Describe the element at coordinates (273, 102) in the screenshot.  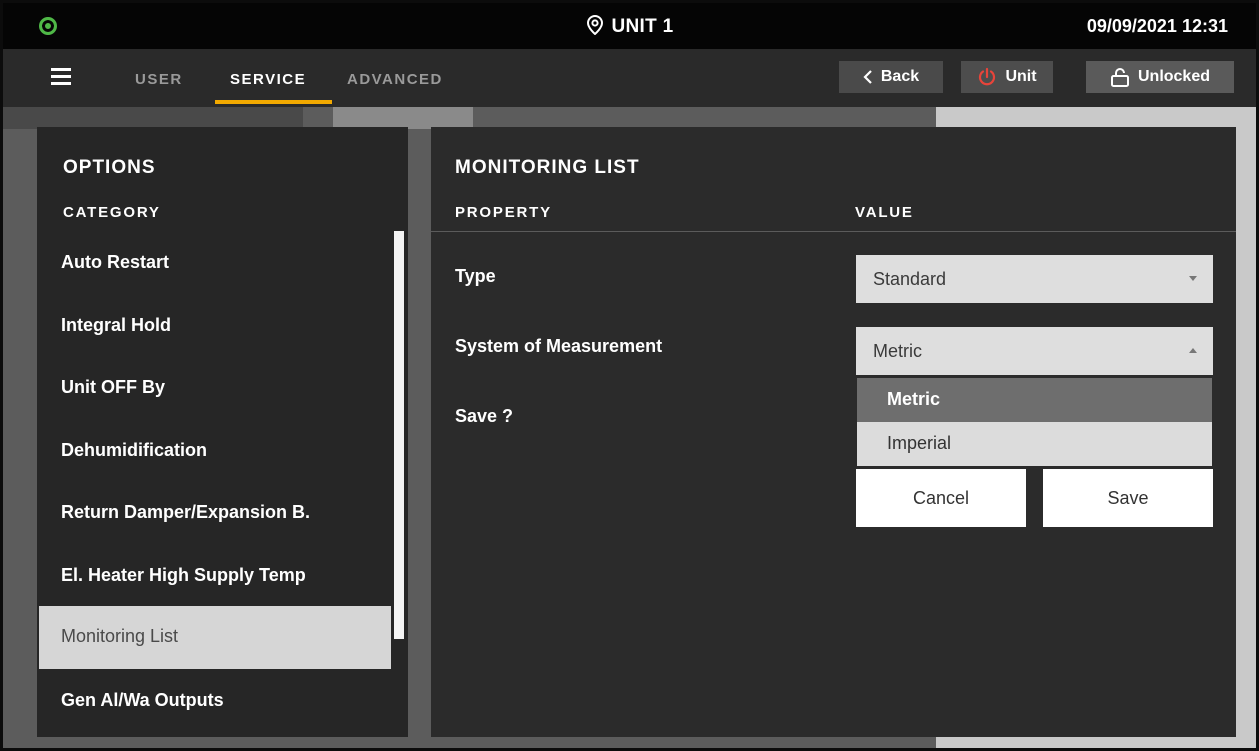
I see `active-tab-indicator` at that location.